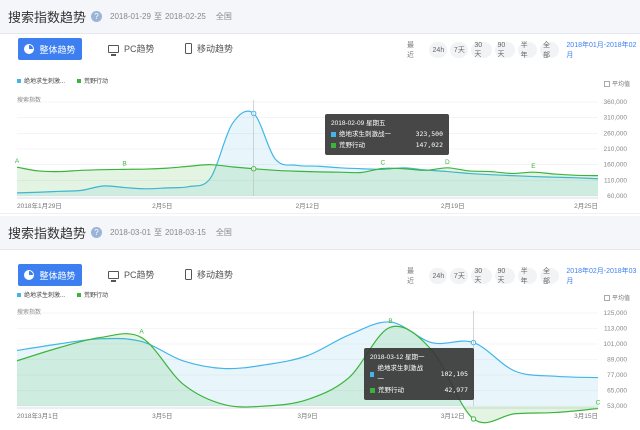 This screenshot has height=430, width=640. Describe the element at coordinates (616, 133) in the screenshot. I see `y-tick-label: 260,000` at that location.